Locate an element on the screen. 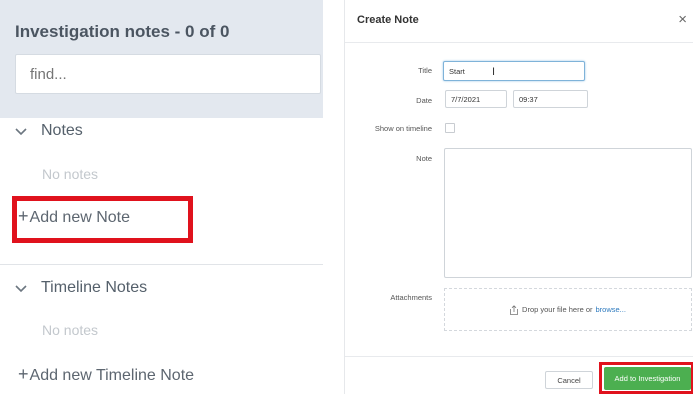 This screenshot has width=693, height=394. notes-empty-text: No notes is located at coordinates (70, 174).